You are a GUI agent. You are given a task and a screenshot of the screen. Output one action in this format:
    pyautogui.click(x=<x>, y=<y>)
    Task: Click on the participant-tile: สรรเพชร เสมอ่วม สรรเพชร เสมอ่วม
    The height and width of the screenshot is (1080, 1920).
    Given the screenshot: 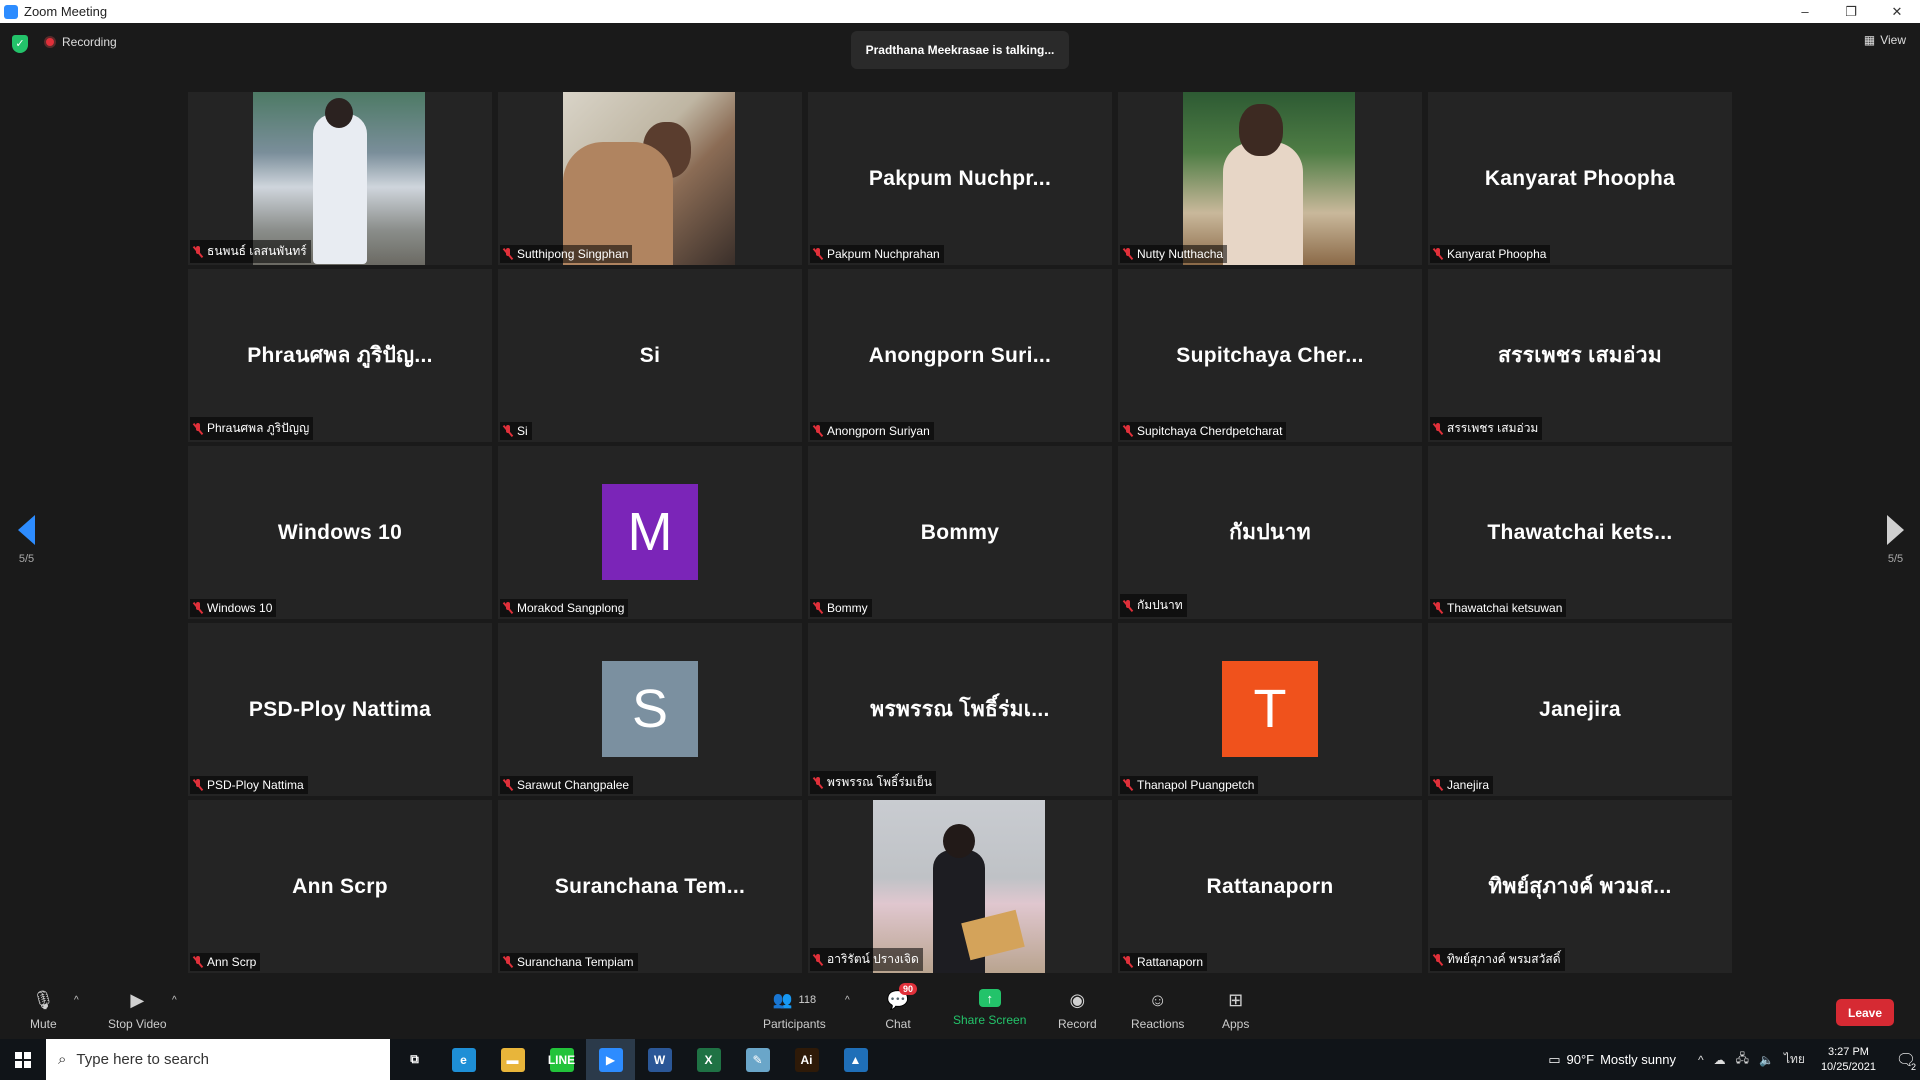 What is the action you would take?
    pyautogui.click(x=1580, y=355)
    